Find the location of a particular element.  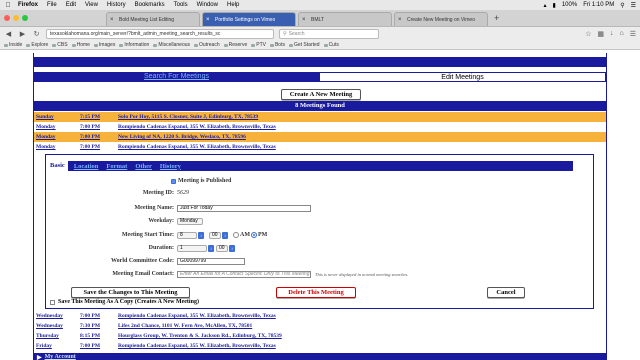

browser-tab: × Bold Meeting List Editing is located at coordinates (153, 19).